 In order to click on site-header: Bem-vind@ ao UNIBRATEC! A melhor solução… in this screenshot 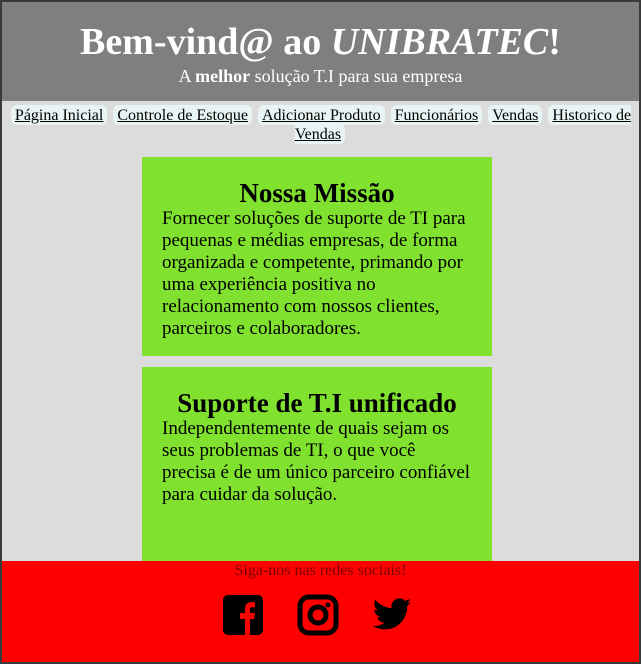, I will do `click(320, 51)`.